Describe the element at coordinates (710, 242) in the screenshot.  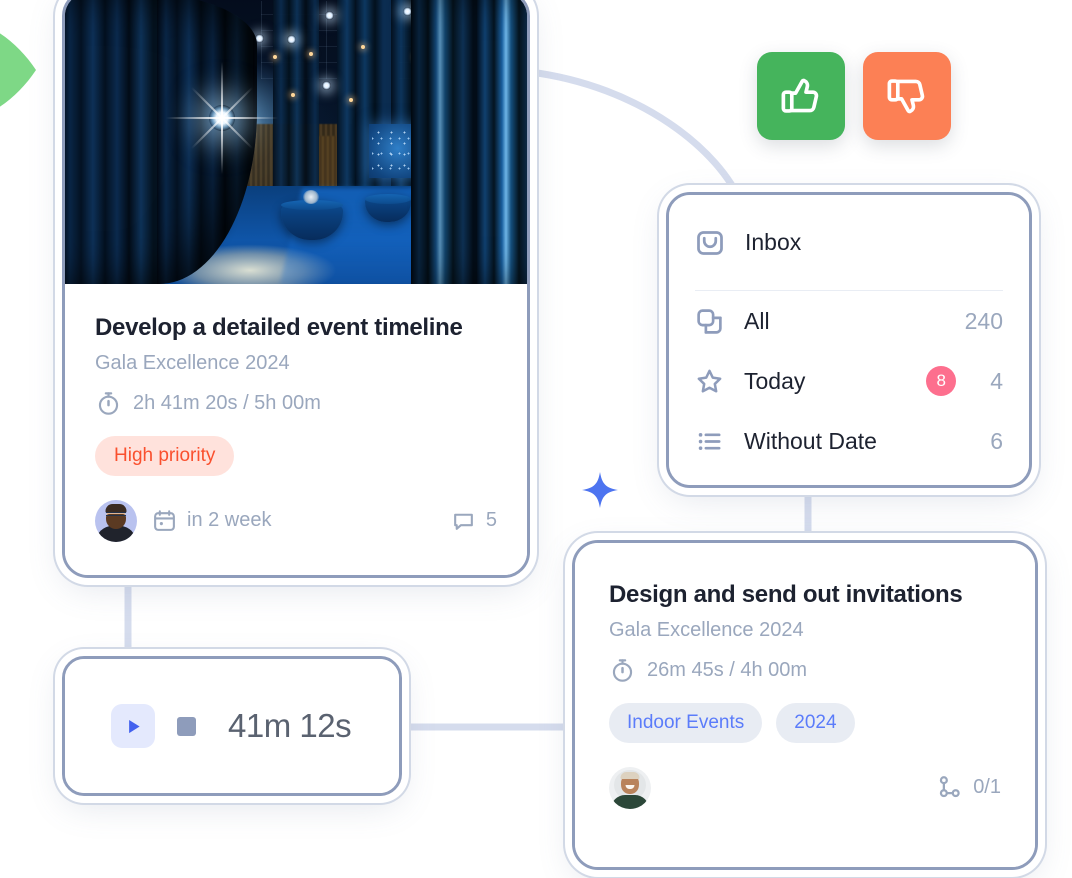
I see `inbox-tray-icon` at that location.